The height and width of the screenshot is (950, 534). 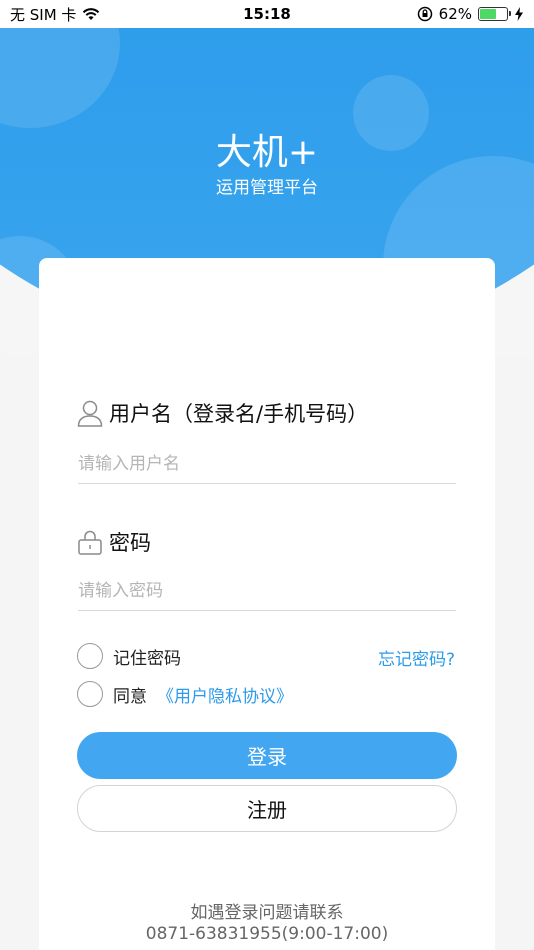 What do you see at coordinates (267, 591) in the screenshot?
I see `password-input` at bounding box center [267, 591].